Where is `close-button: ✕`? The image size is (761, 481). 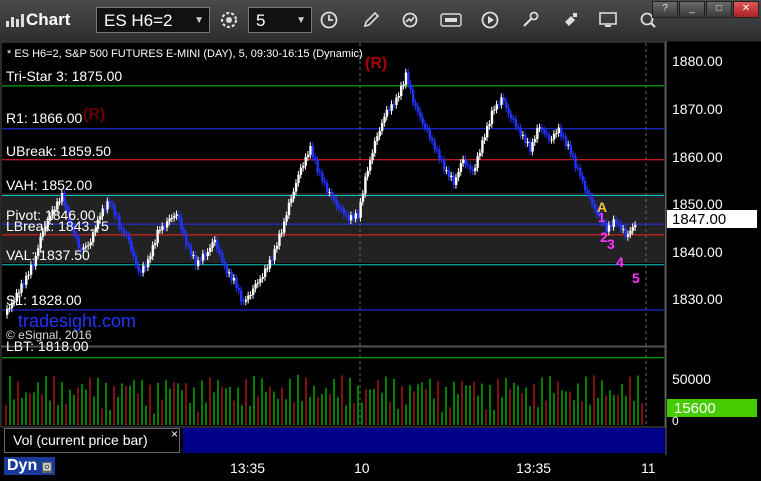 close-button: ✕ is located at coordinates (746, 9).